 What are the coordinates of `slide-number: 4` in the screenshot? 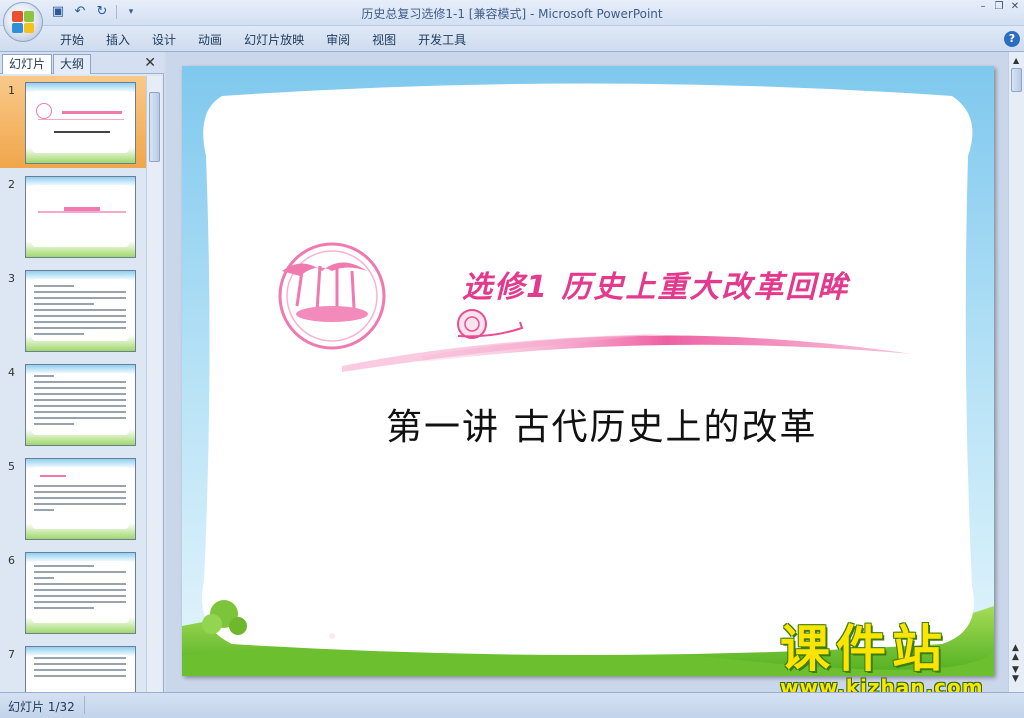 It's located at (11, 372).